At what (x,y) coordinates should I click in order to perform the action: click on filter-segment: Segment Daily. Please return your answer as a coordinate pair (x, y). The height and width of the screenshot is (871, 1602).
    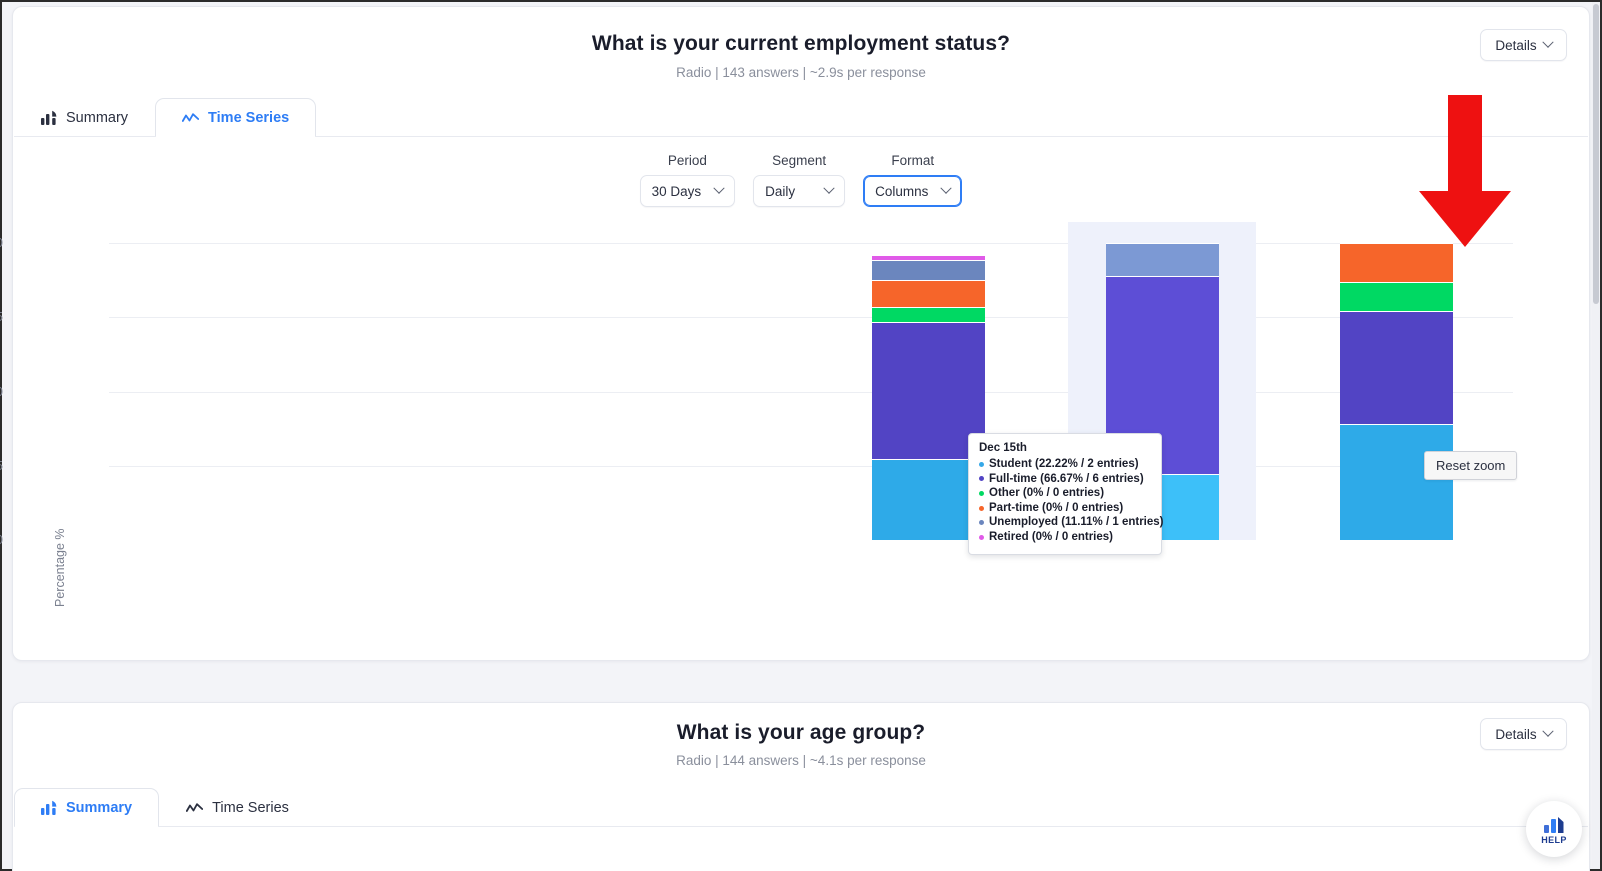
    Looking at the image, I should click on (799, 180).